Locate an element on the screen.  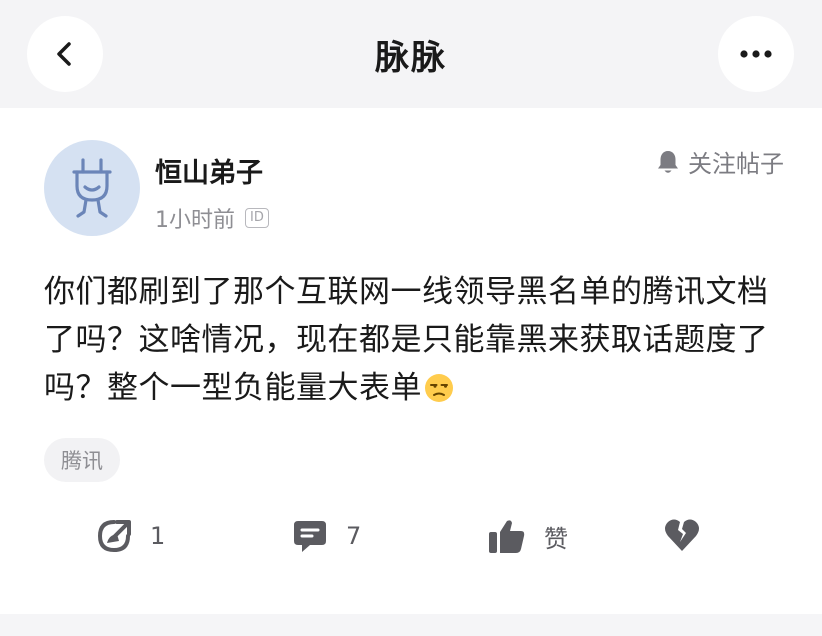
follow-post-button: 关注帖子 is located at coordinates (720, 161).